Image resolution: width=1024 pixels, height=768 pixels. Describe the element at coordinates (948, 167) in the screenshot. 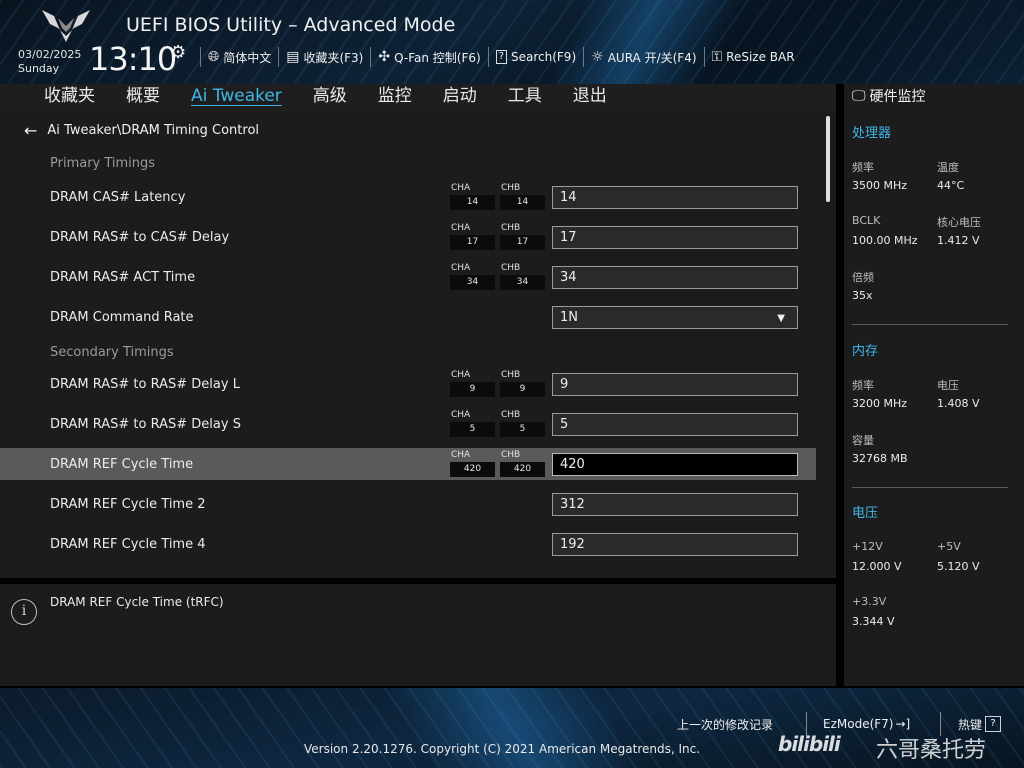

I see `cpu-temp-label: 温度` at that location.